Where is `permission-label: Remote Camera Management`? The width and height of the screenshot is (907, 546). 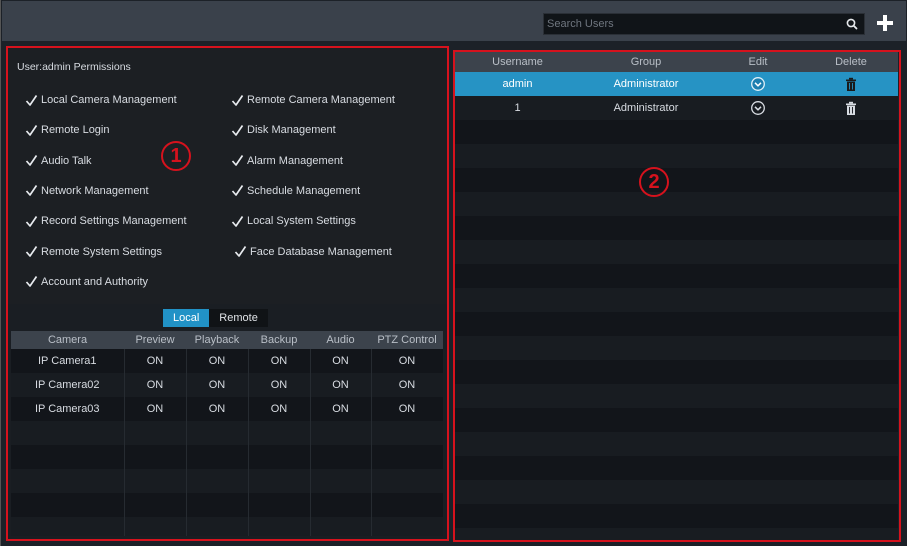
permission-label: Remote Camera Management is located at coordinates (321, 100).